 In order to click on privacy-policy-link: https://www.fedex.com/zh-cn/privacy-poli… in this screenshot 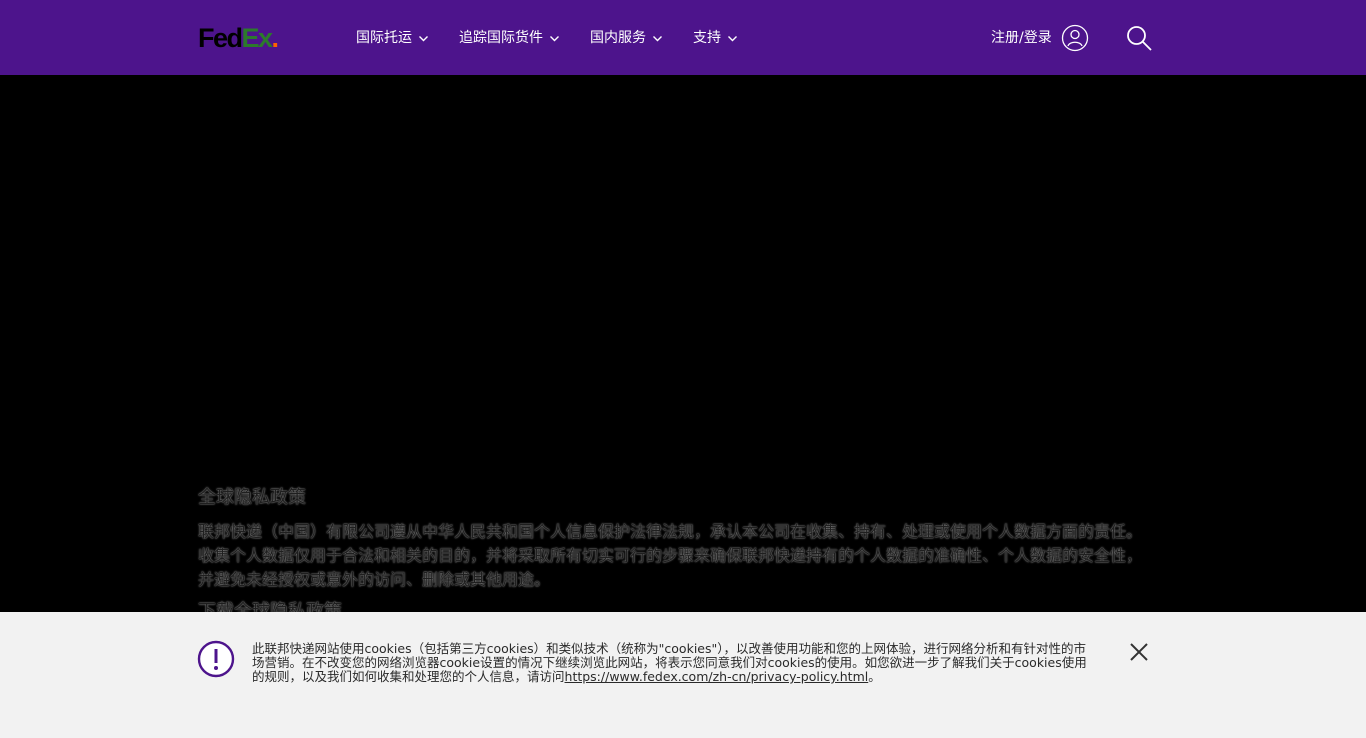, I will do `click(717, 676)`.